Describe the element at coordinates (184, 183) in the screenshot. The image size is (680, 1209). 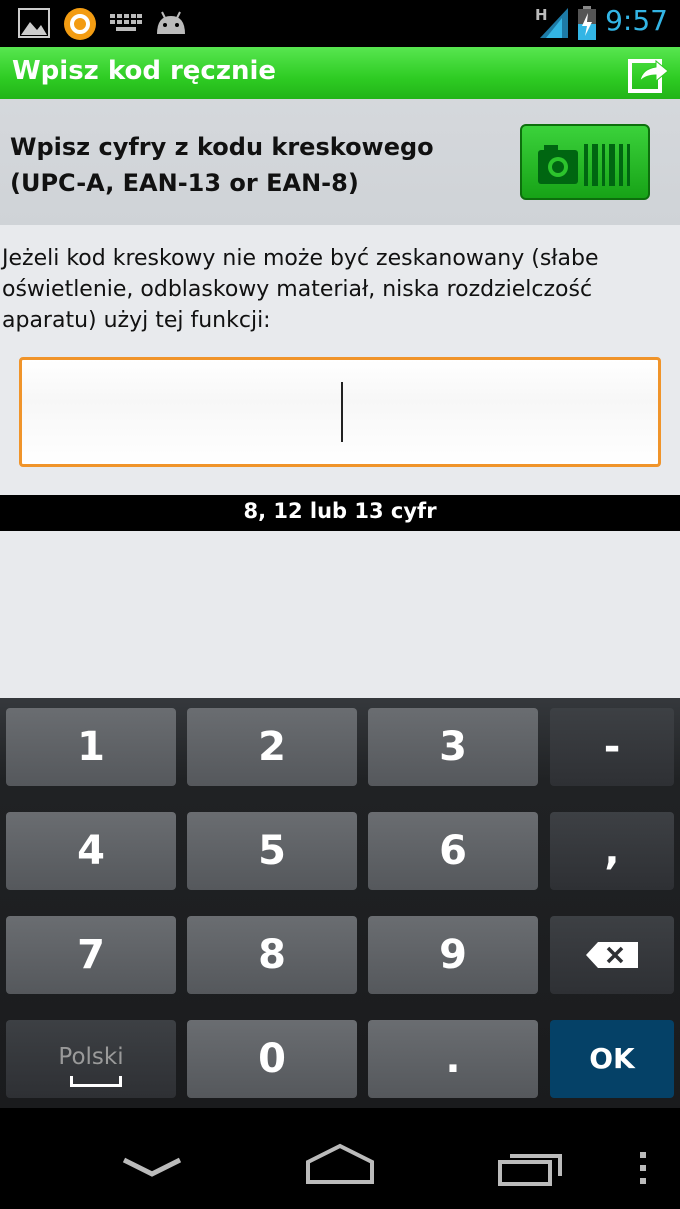
I see `header-line-2: (UPC-A, EAN-13 or EAN-8)` at that location.